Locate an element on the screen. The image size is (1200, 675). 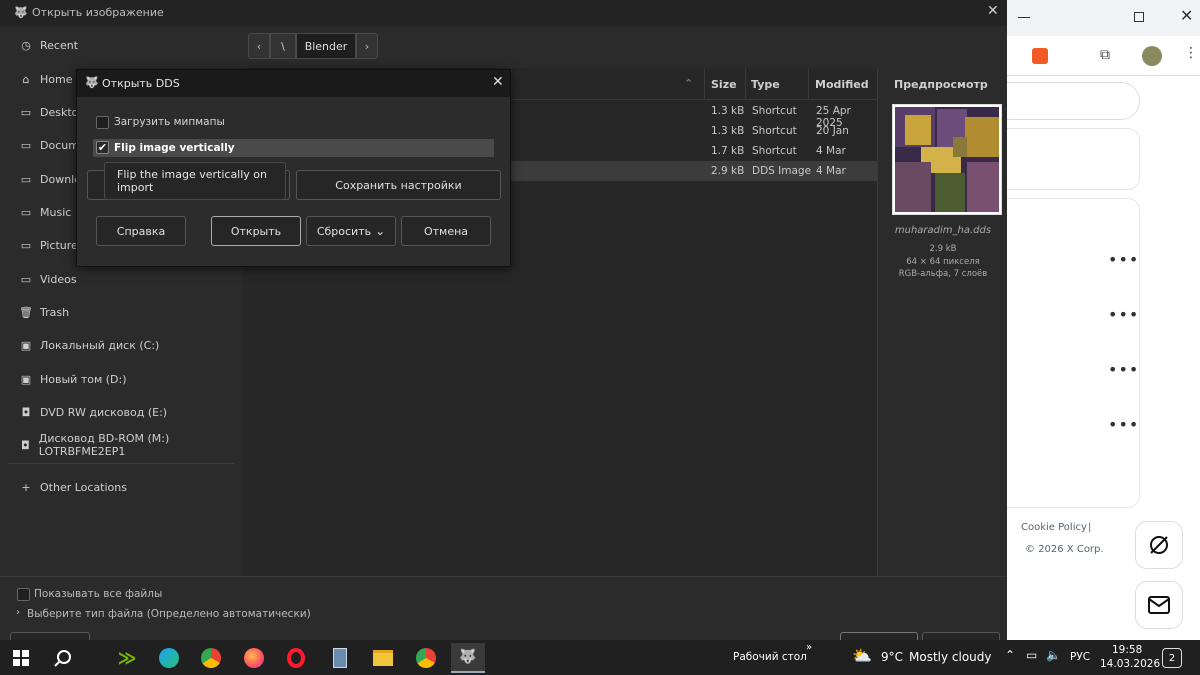
weather-desc: Mostly cloudy is located at coordinates (950, 657).